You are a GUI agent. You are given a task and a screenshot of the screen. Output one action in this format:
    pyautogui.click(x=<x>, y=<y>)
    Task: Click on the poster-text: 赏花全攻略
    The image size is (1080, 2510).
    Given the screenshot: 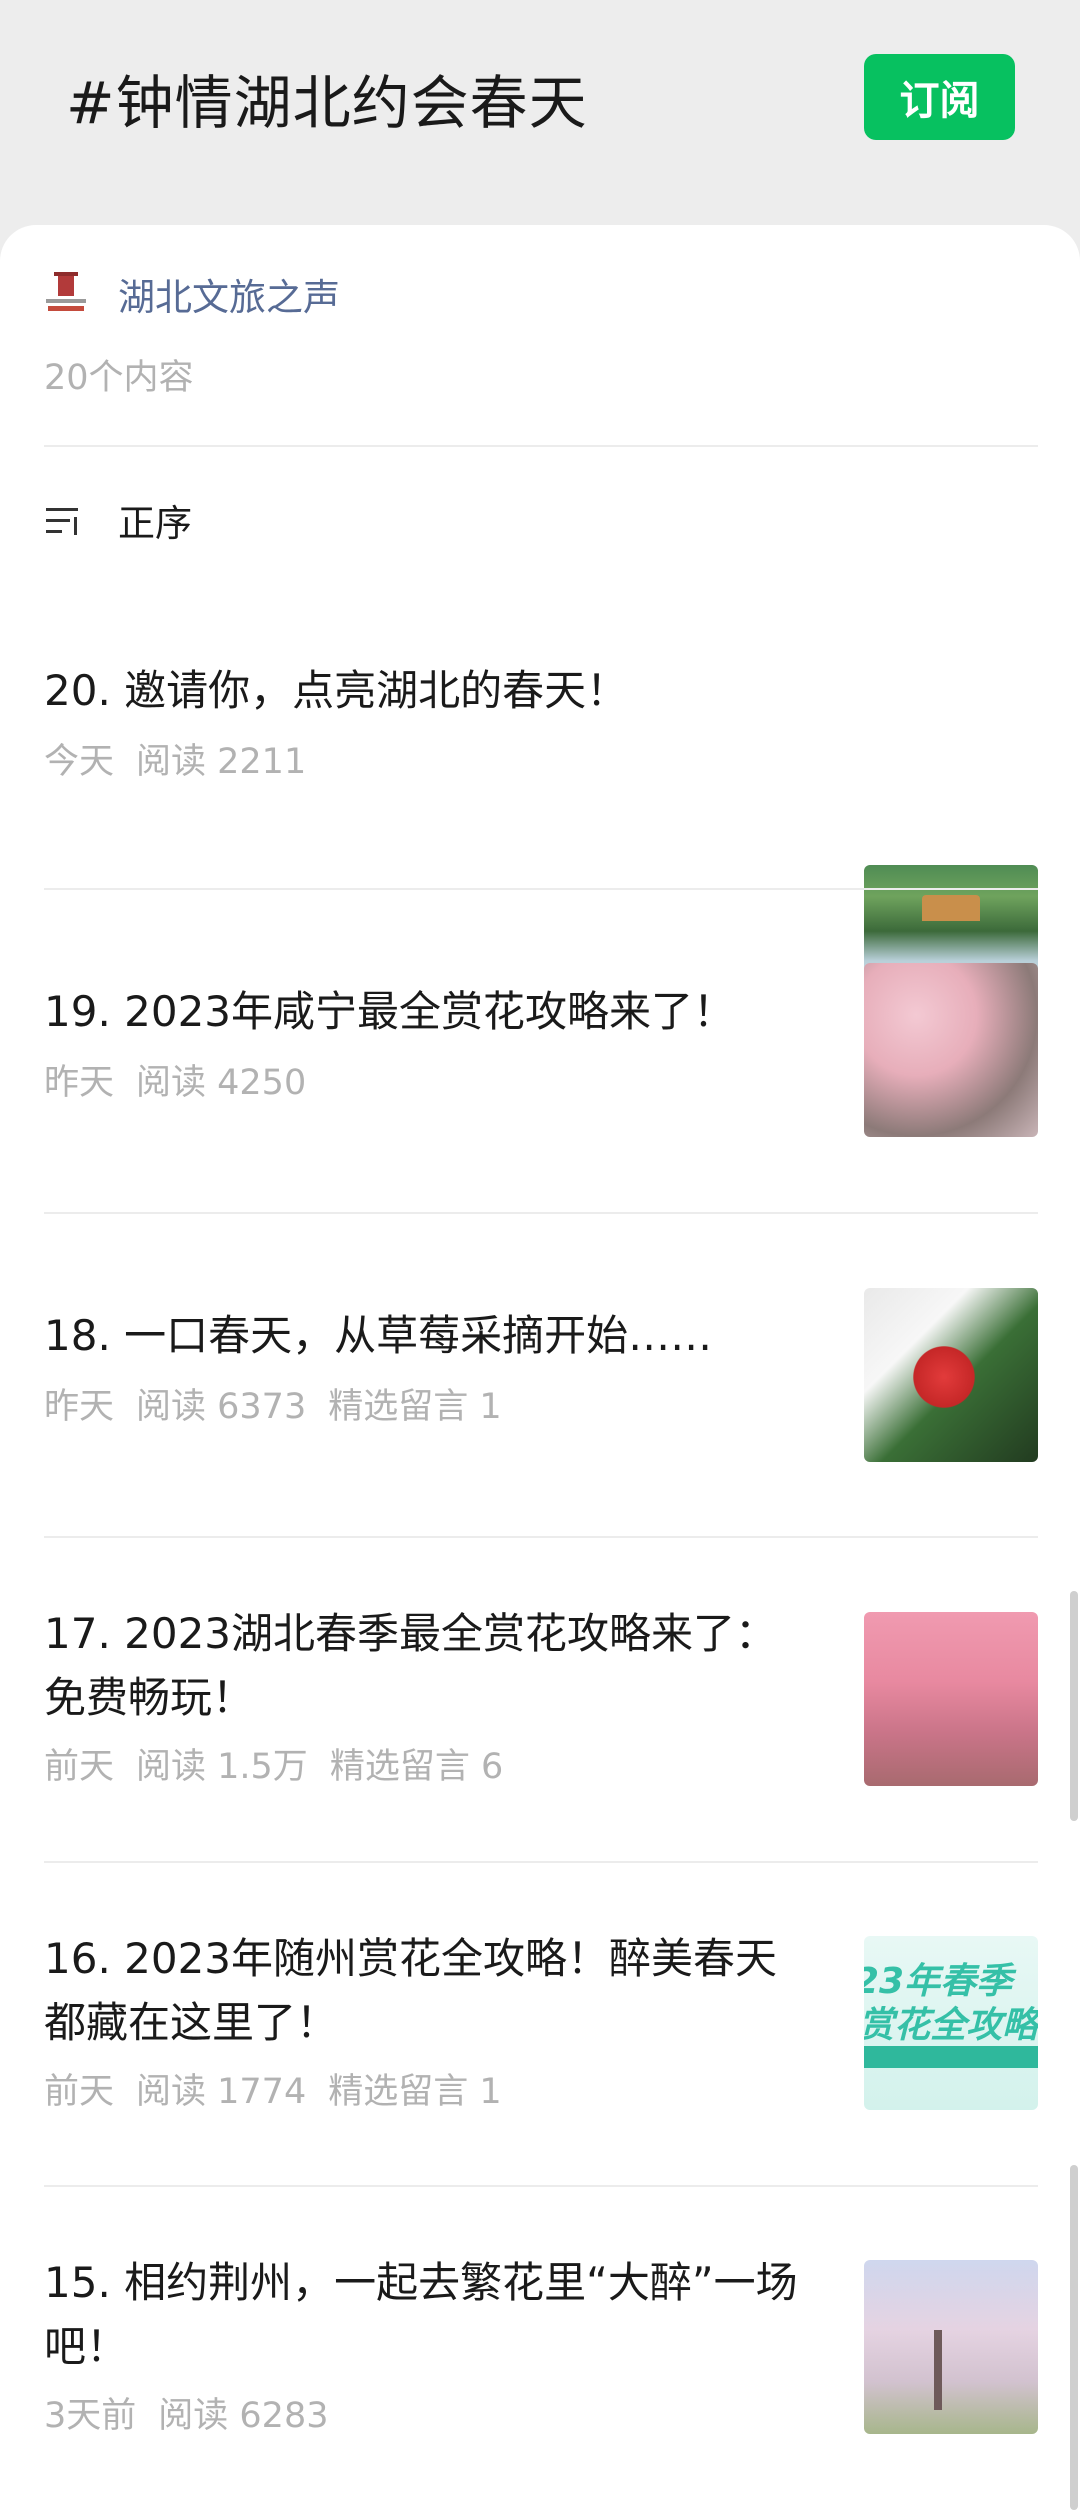 What is the action you would take?
    pyautogui.click(x=951, y=2025)
    